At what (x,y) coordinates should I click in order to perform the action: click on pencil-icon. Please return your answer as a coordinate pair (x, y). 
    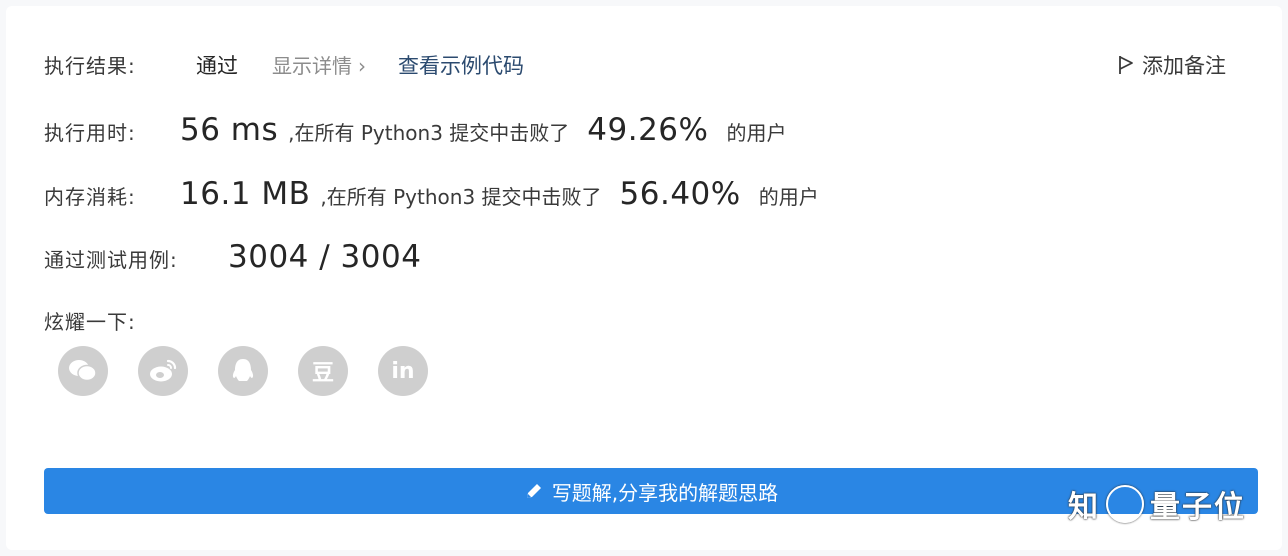
    Looking at the image, I should click on (533, 491).